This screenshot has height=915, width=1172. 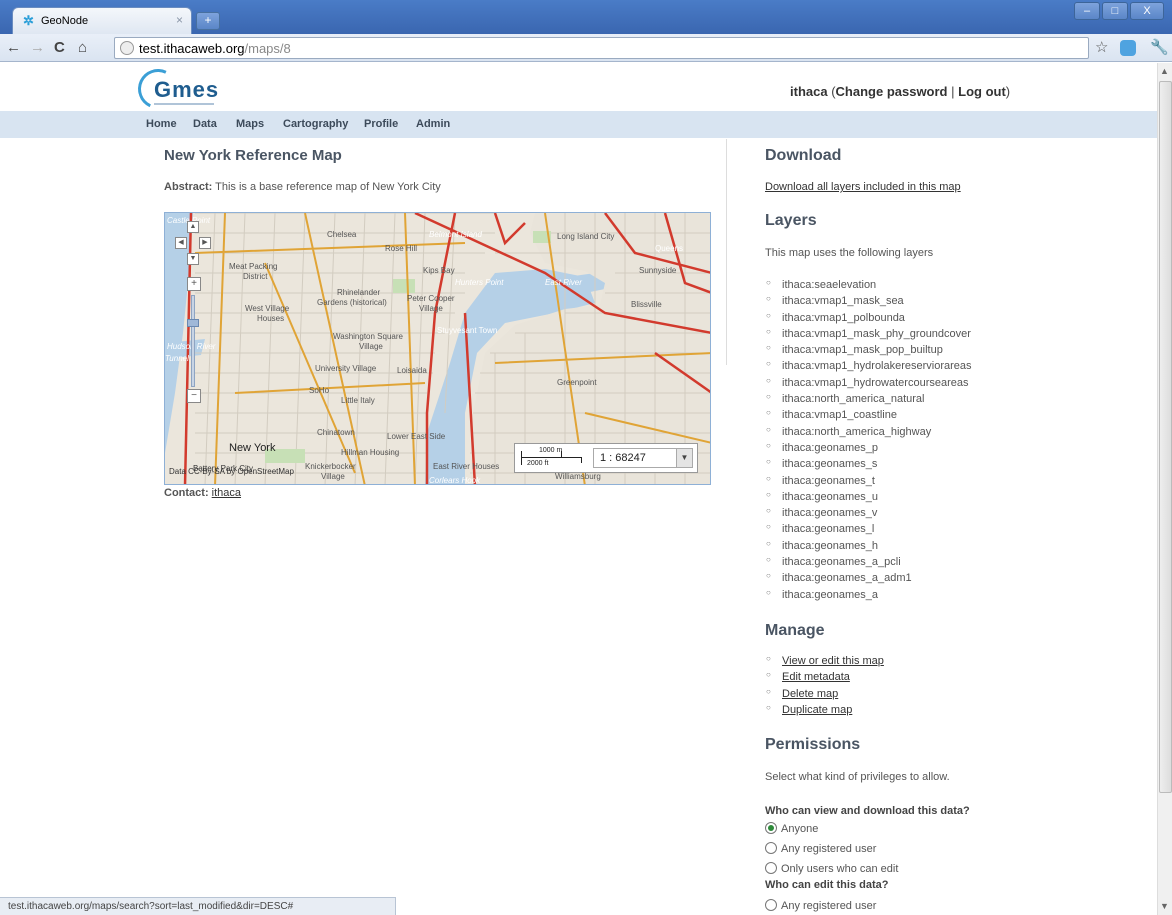 I want to click on page-scrollbar: ▲ ▼, so click(x=1164, y=489).